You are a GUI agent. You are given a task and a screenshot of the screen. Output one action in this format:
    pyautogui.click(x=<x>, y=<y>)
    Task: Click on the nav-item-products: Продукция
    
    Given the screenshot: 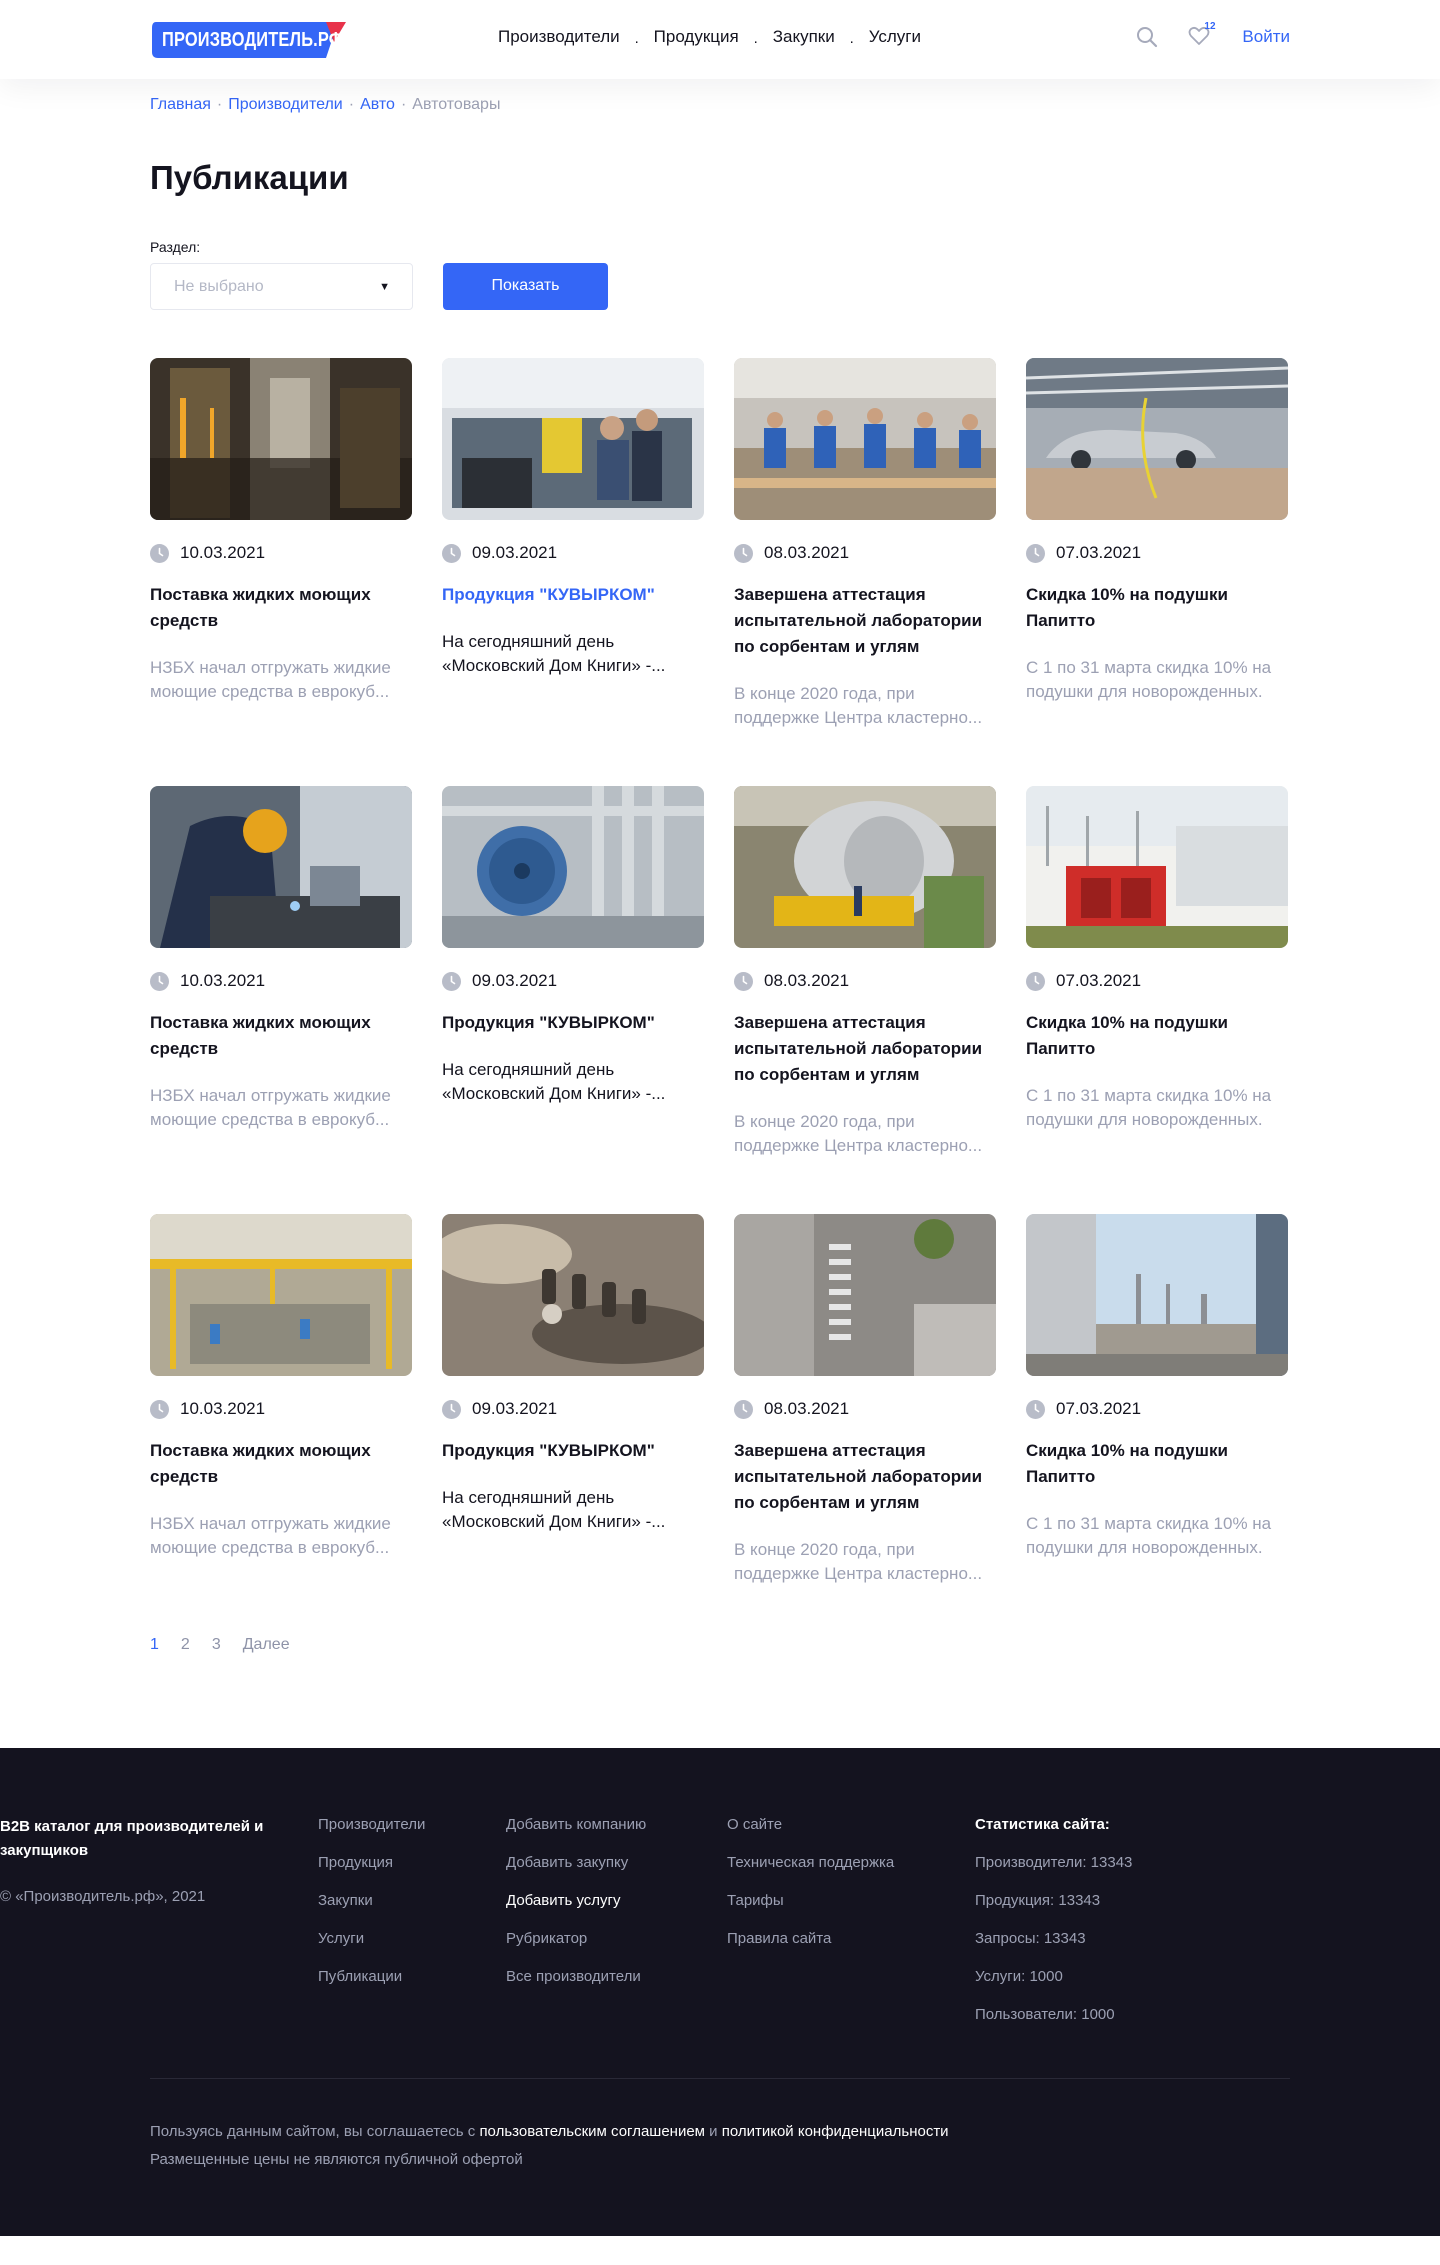 What is the action you would take?
    pyautogui.click(x=696, y=37)
    